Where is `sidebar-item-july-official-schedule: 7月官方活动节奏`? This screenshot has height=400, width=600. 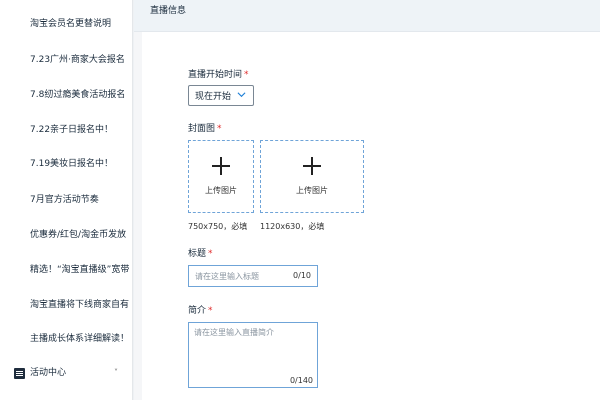 sidebar-item-july-official-schedule: 7月官方活动节奏 is located at coordinates (81, 200).